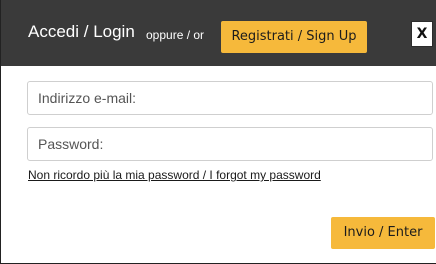  Describe the element at coordinates (383, 233) in the screenshot. I see `submit-button: Invio / Enter` at that location.